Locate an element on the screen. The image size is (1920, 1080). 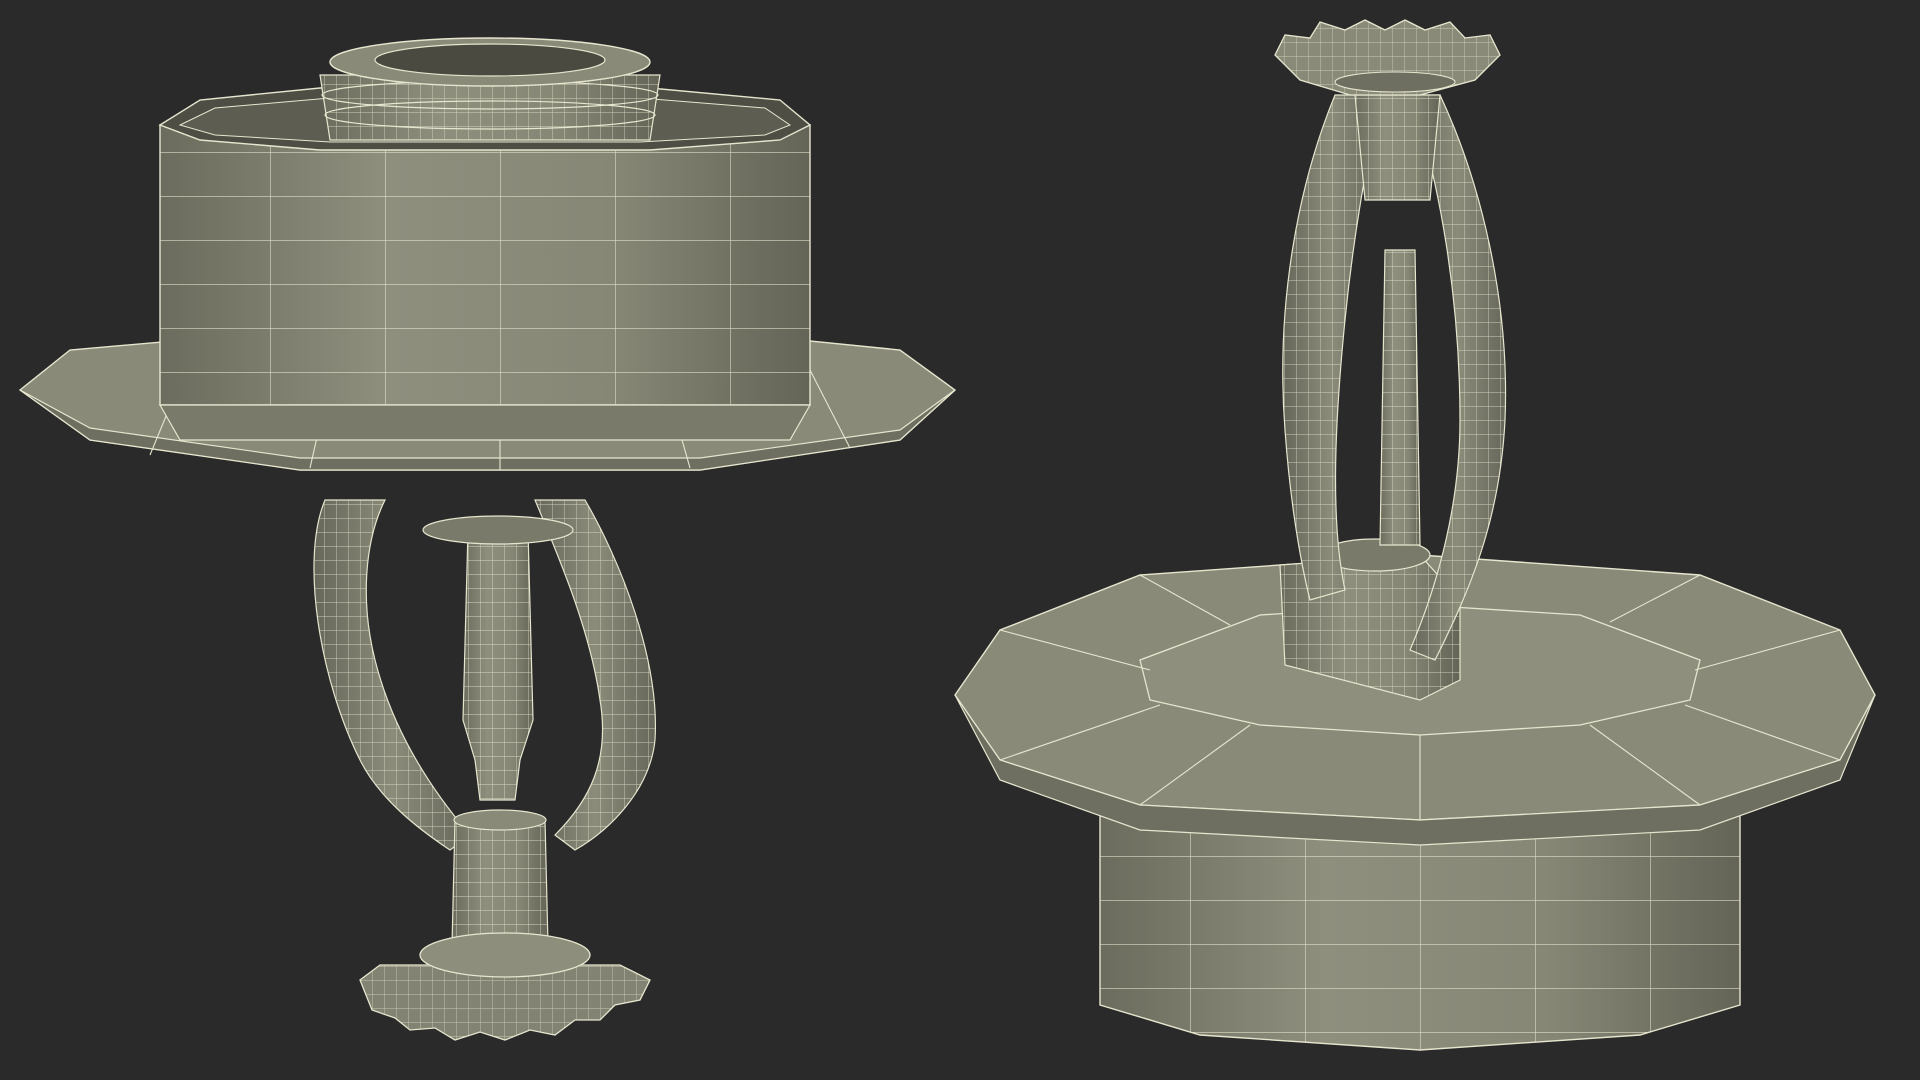
central-strut is located at coordinates (498, 658).